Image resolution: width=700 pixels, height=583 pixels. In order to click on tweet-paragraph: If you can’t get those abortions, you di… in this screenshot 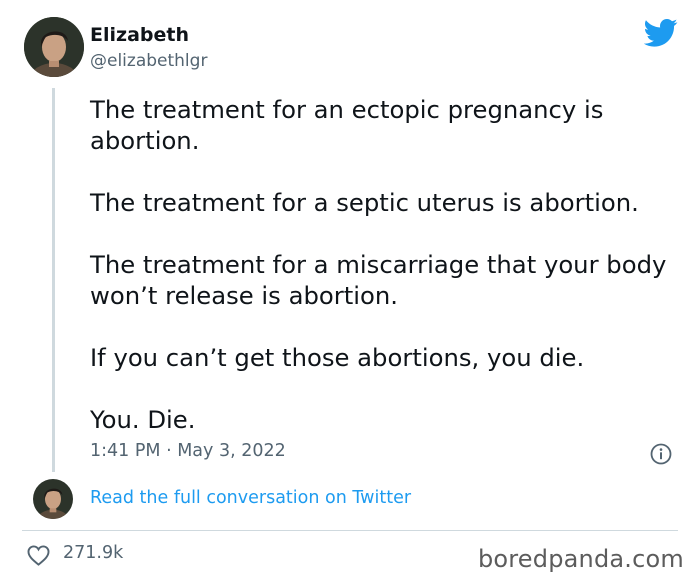, I will do `click(337, 357)`.